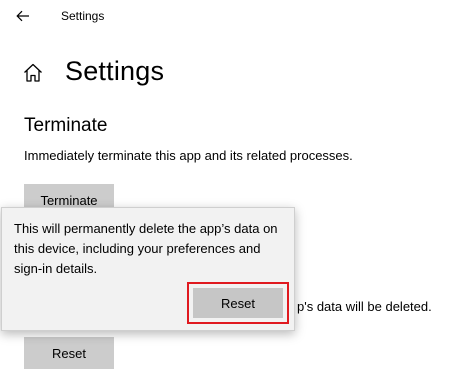 The width and height of the screenshot is (450, 380). I want to click on arrow-left-icon, so click(22, 16).